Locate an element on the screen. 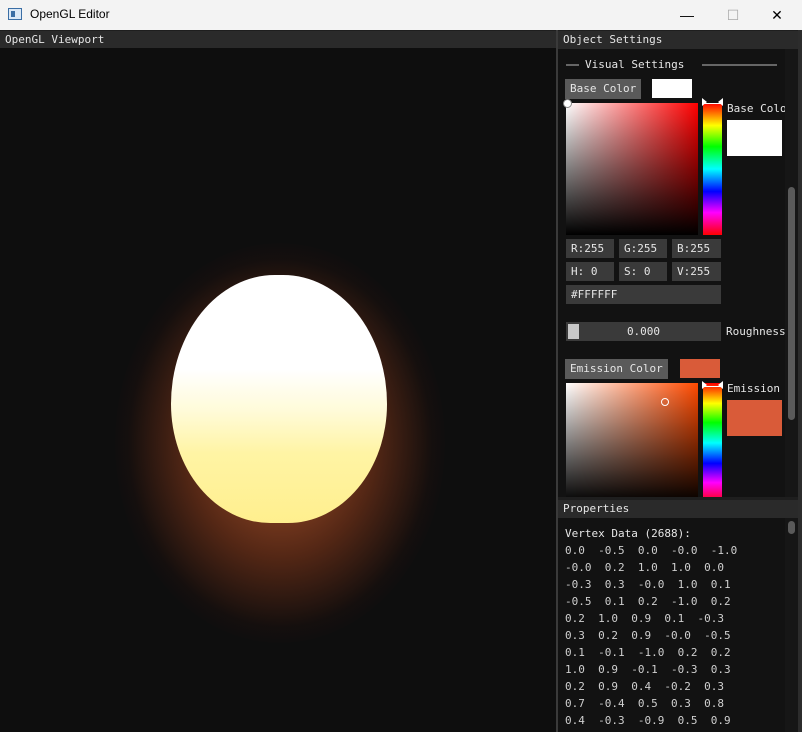 The image size is (802, 732). hue-arrow-right-icon is located at coordinates (720, 102).